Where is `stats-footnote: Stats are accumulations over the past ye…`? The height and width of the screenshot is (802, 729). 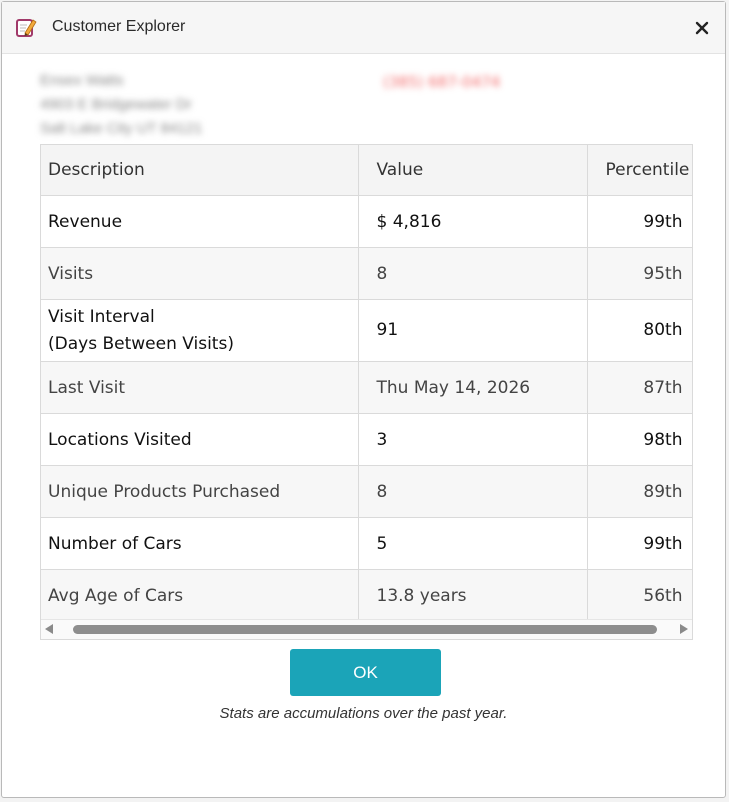 stats-footnote: Stats are accumulations over the past ye… is located at coordinates (363, 713).